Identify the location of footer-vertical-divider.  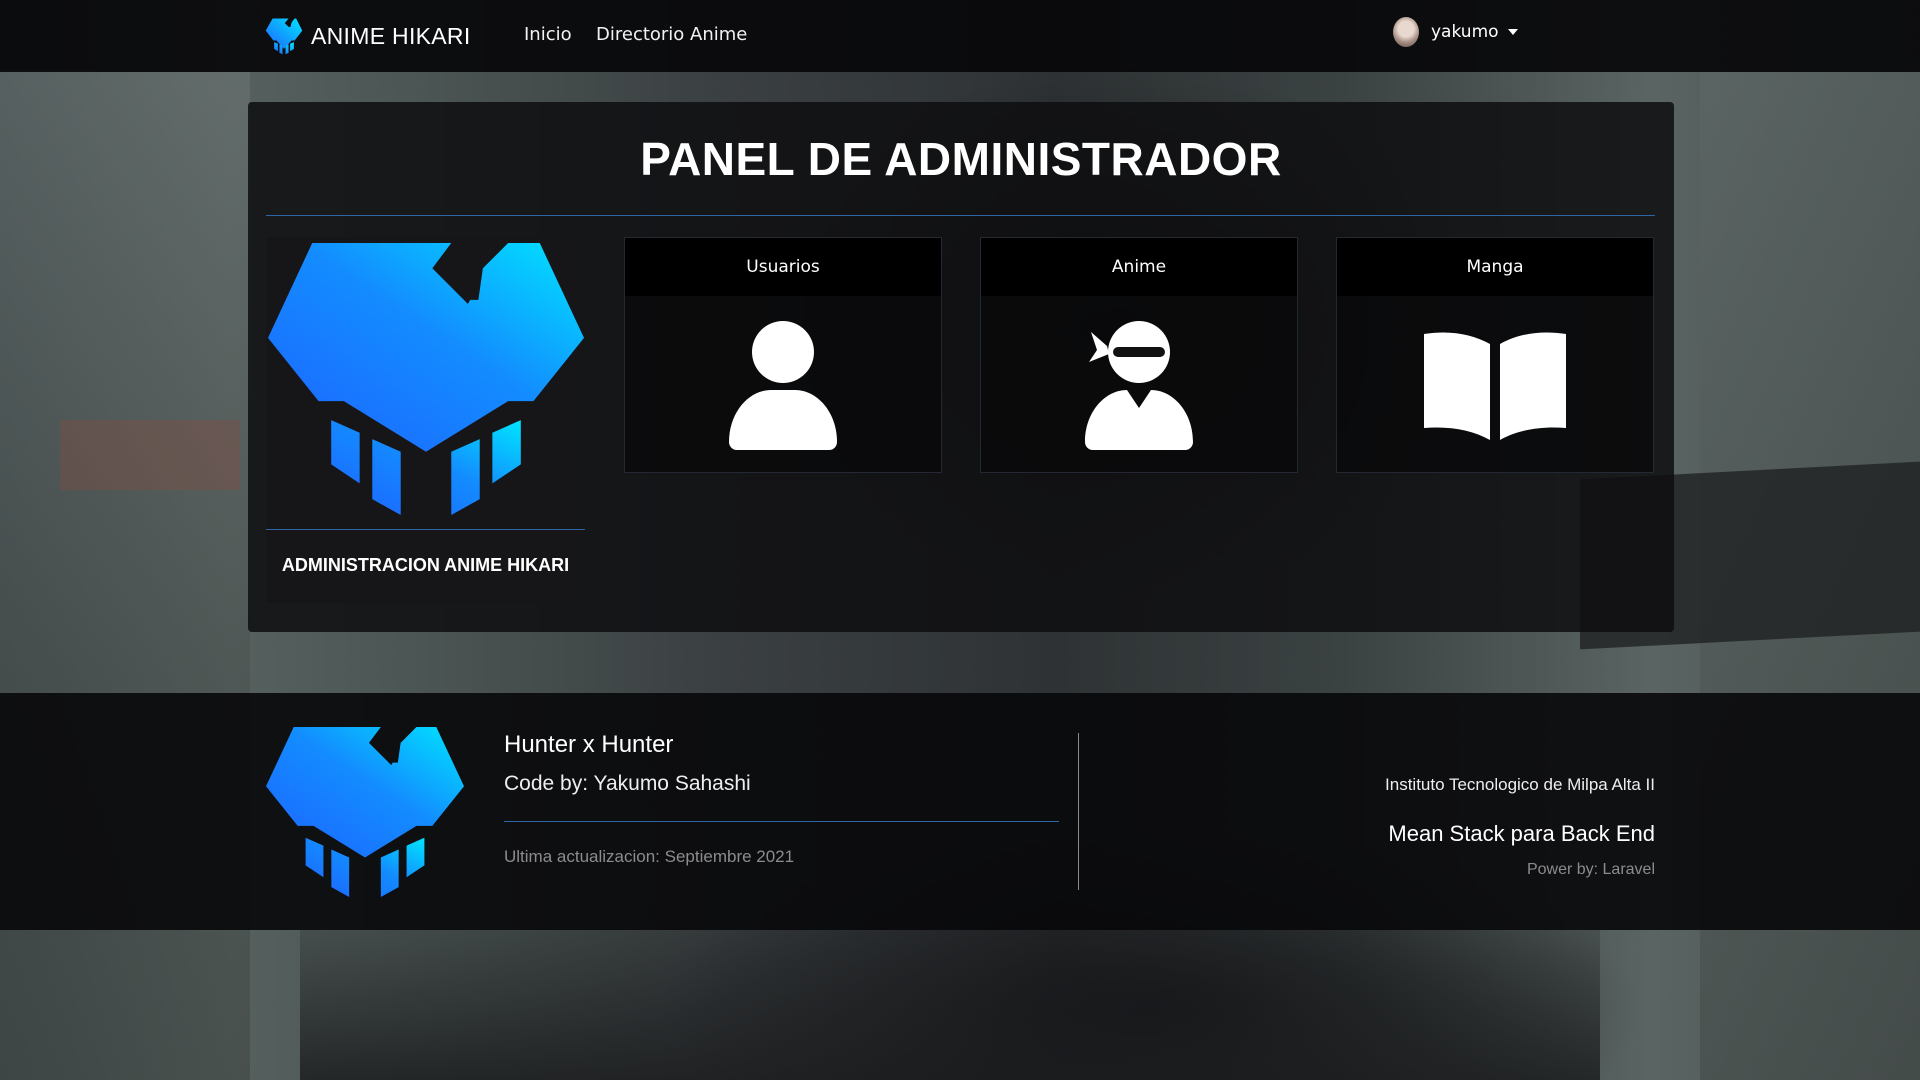
(1078, 811).